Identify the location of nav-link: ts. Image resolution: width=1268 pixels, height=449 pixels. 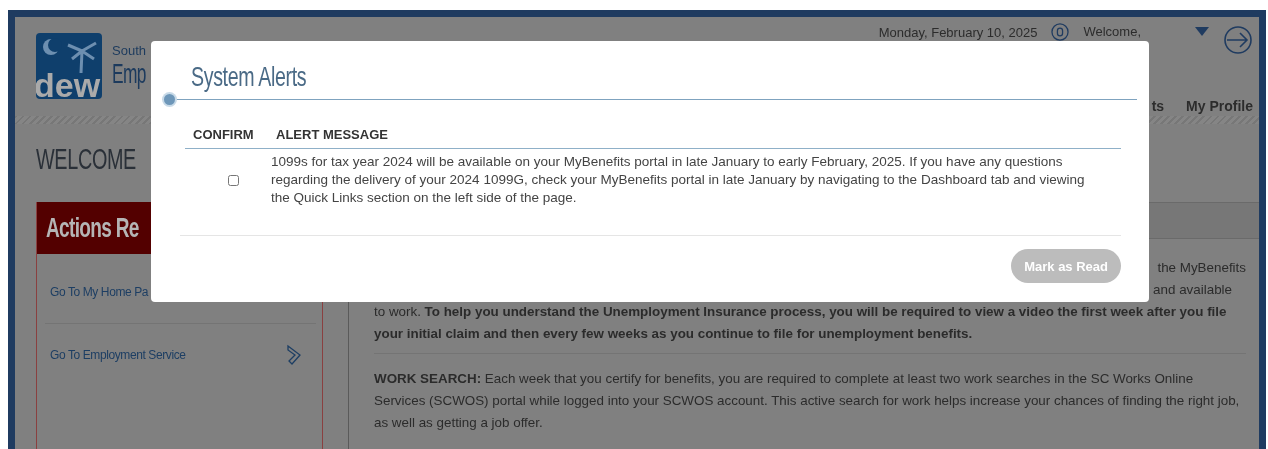
(1158, 106).